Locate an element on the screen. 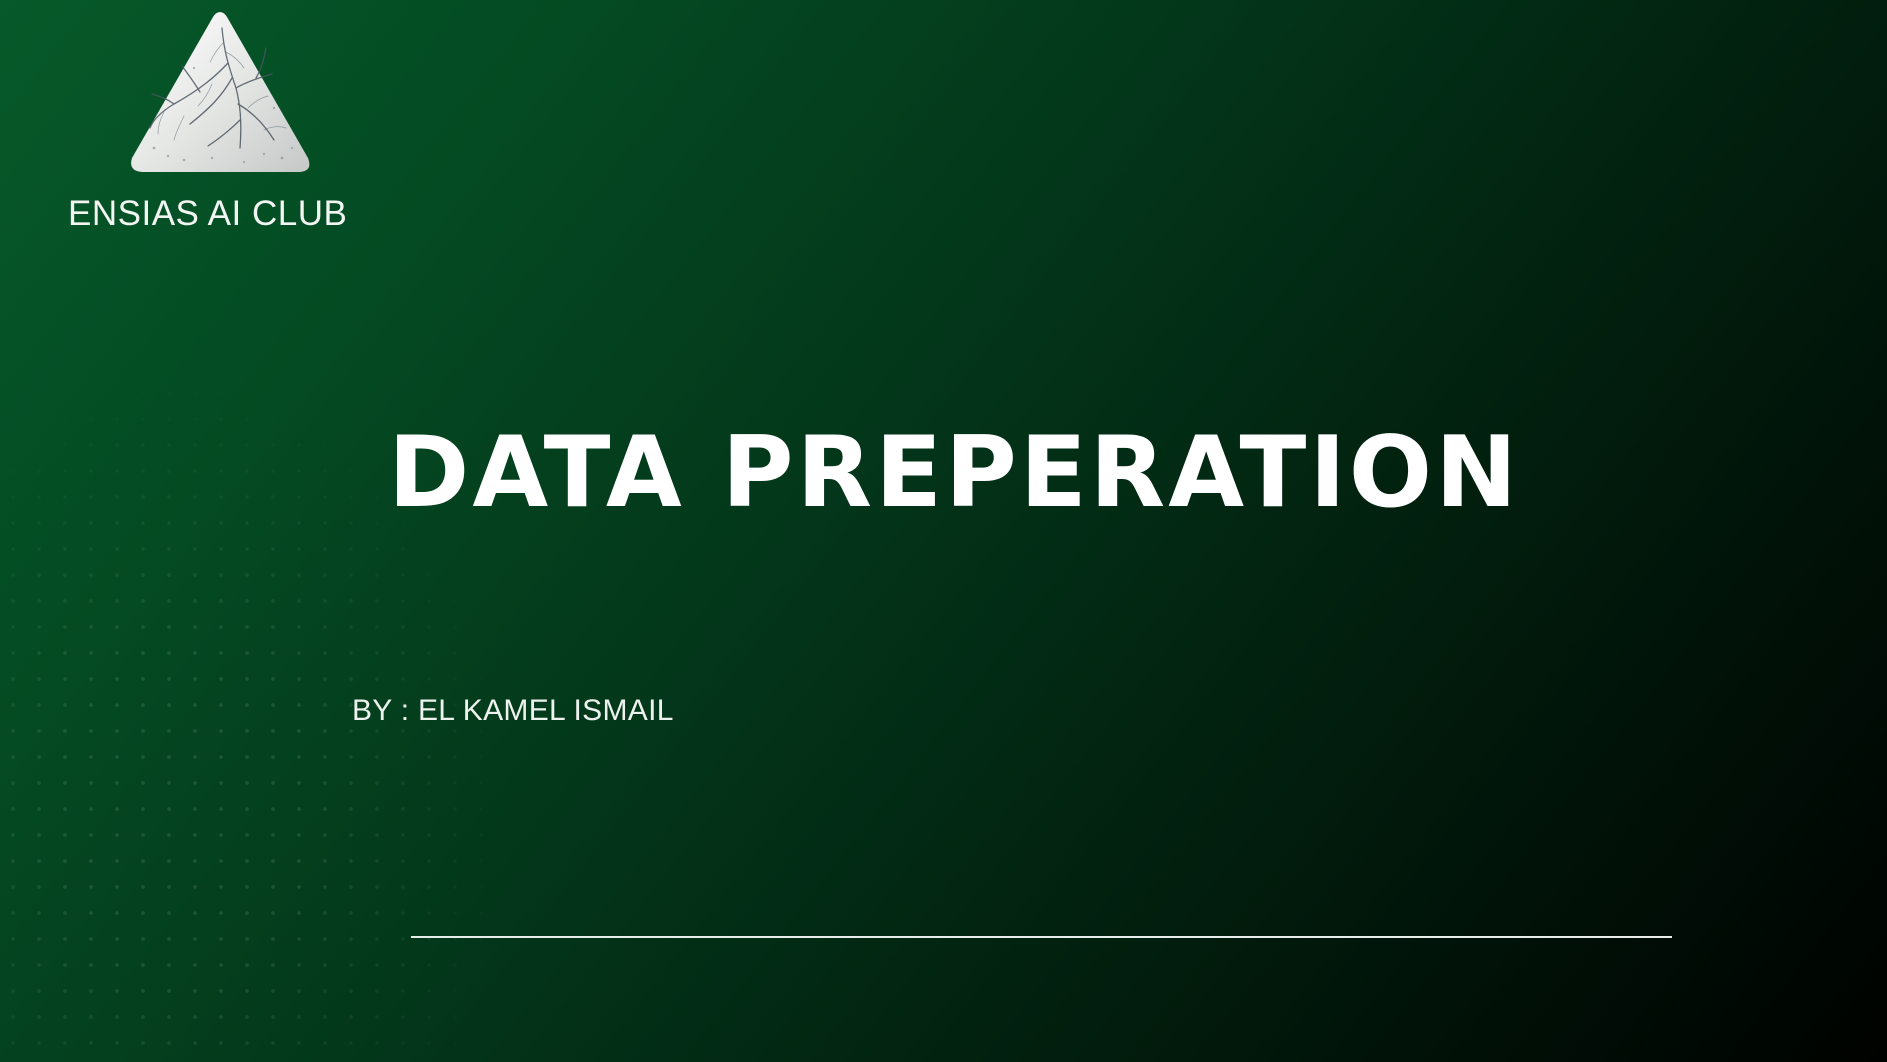 Image resolution: width=1887 pixels, height=1062 pixels. slide-title: DATA PREPERATION is located at coordinates (954, 473).